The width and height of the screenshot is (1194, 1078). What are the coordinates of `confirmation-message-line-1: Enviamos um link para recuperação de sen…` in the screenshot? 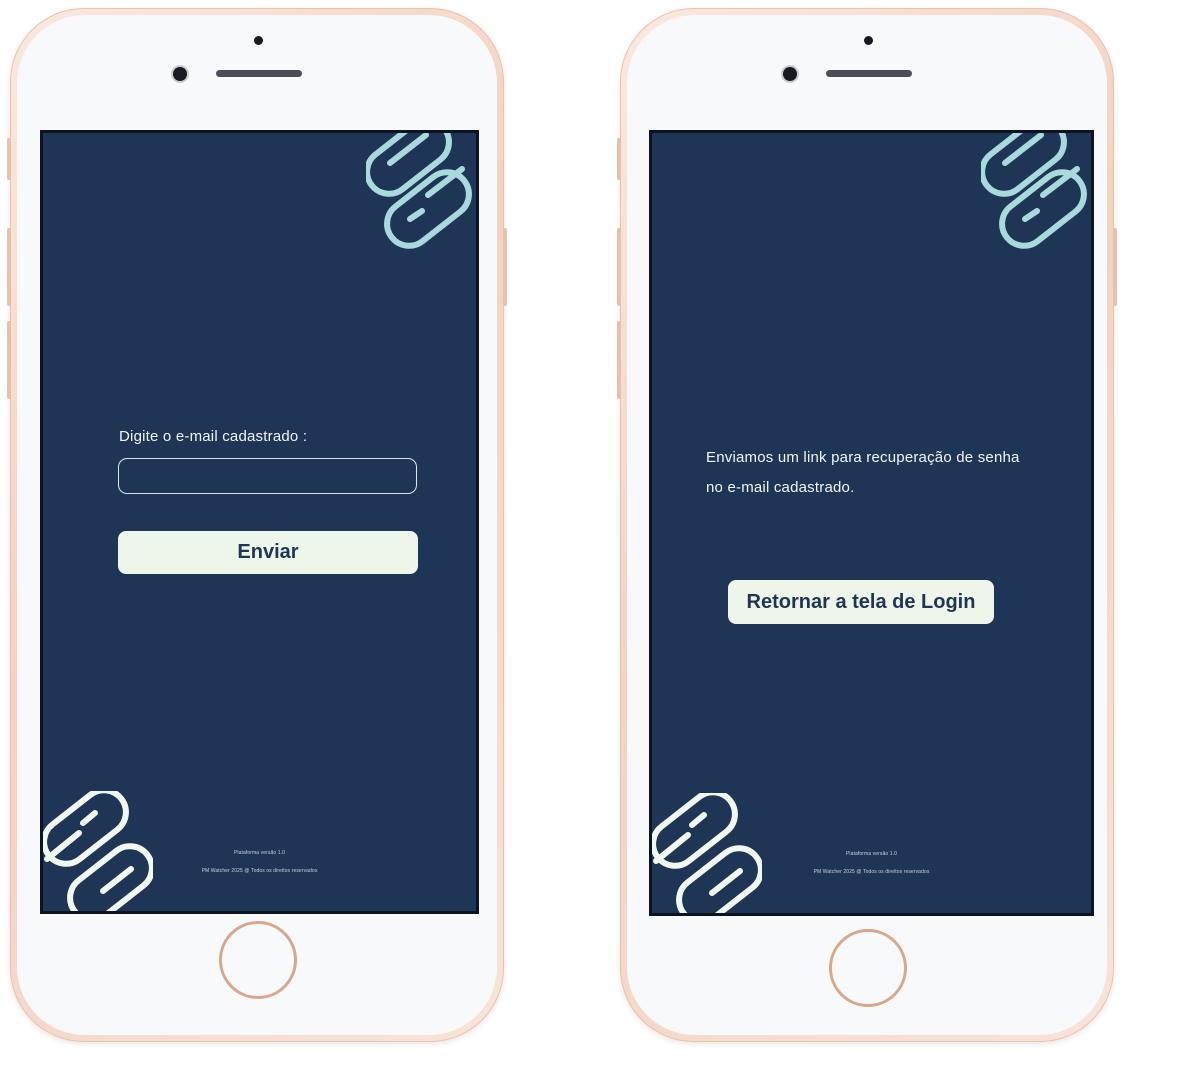 It's located at (863, 457).